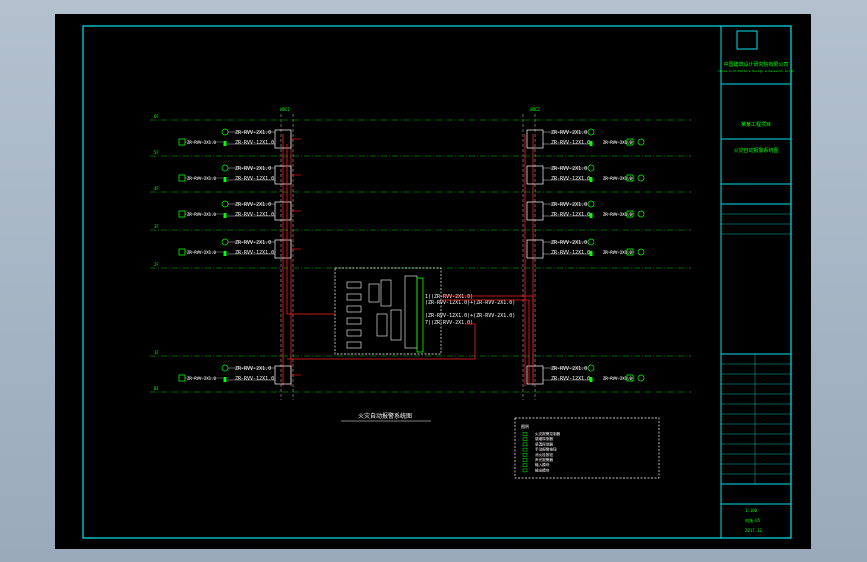 The image size is (867, 562). I want to click on legend-title: 图例, so click(525, 426).